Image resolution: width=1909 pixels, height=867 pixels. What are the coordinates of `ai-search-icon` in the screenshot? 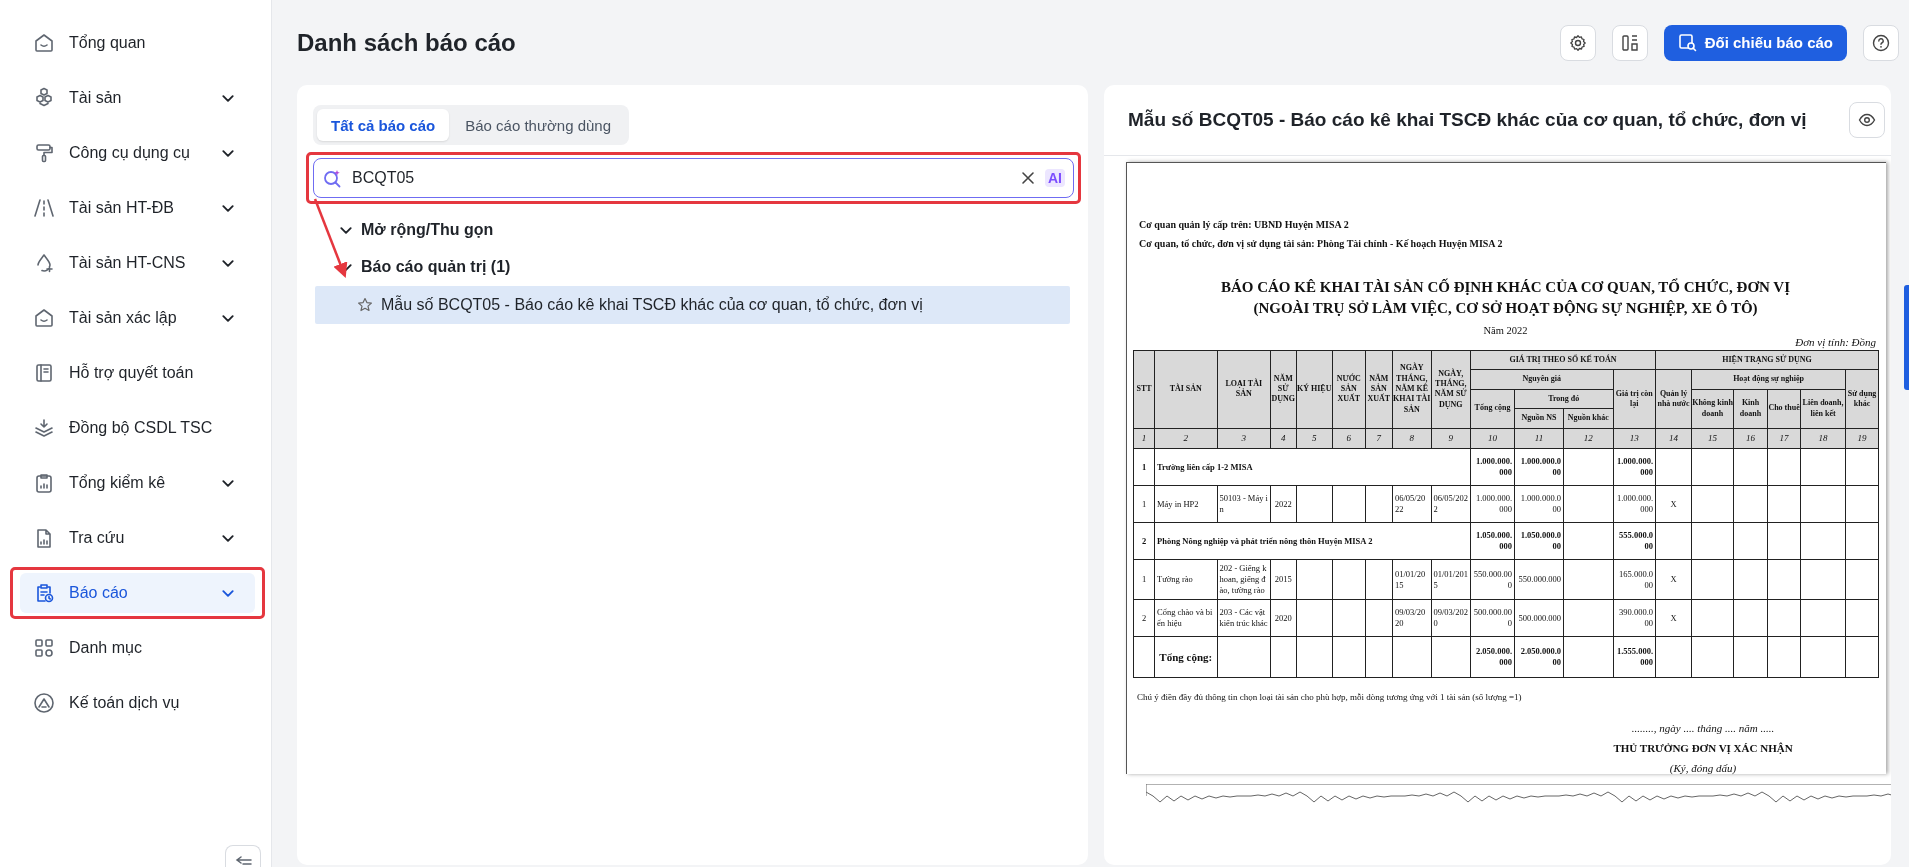 It's located at (332, 178).